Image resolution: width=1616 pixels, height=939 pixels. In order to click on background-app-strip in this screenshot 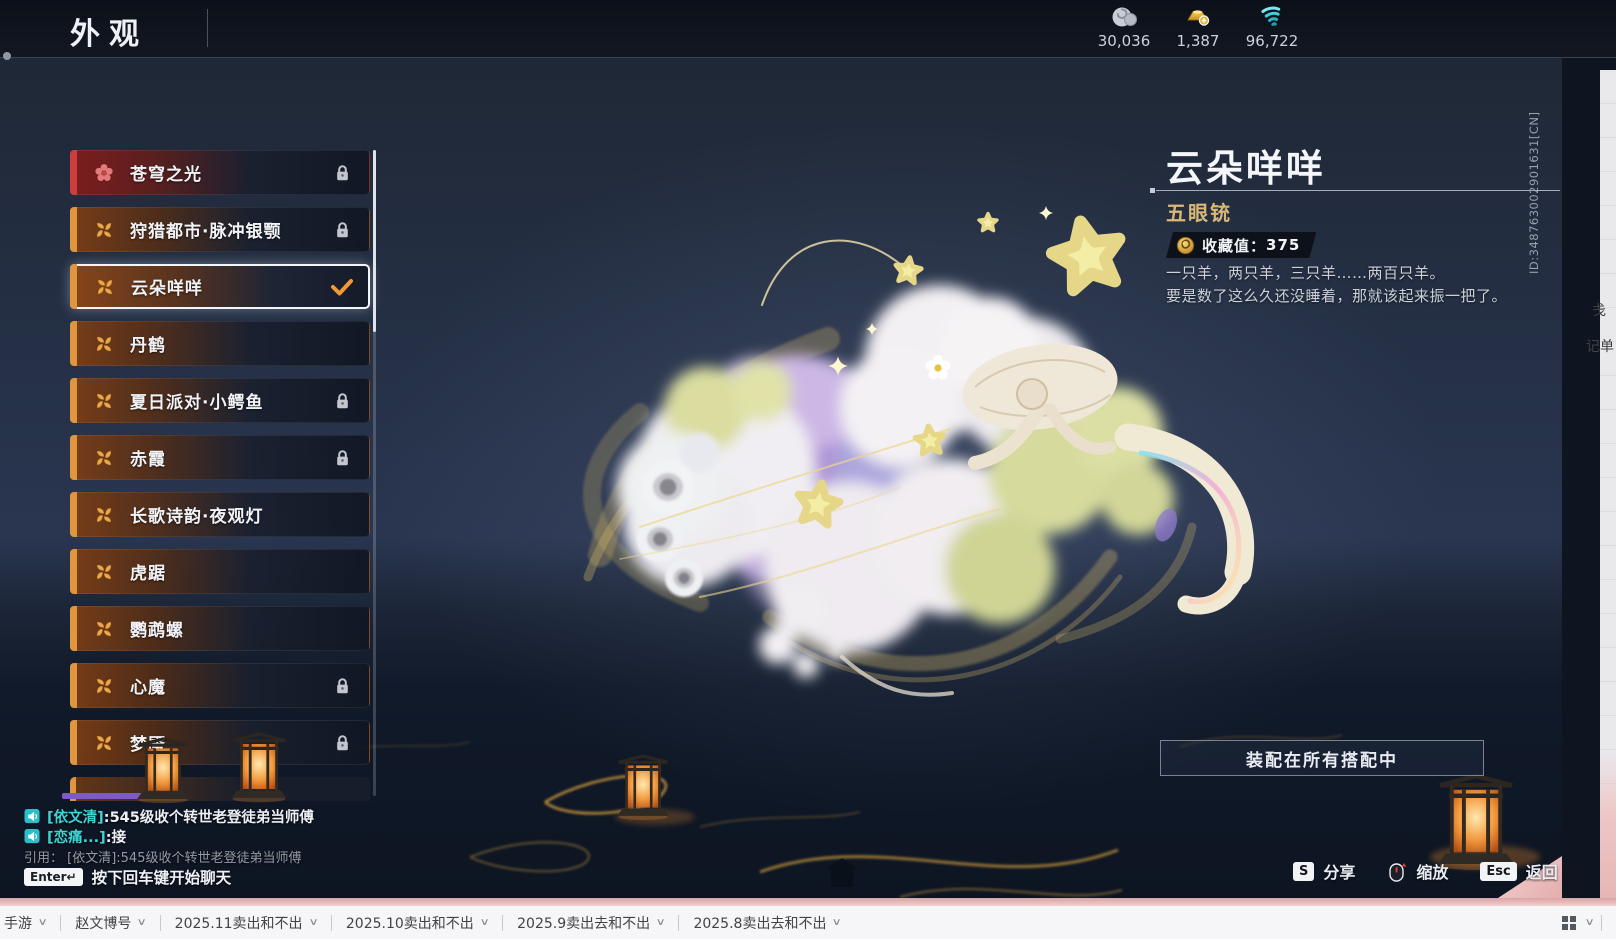, I will do `click(1608, 484)`.